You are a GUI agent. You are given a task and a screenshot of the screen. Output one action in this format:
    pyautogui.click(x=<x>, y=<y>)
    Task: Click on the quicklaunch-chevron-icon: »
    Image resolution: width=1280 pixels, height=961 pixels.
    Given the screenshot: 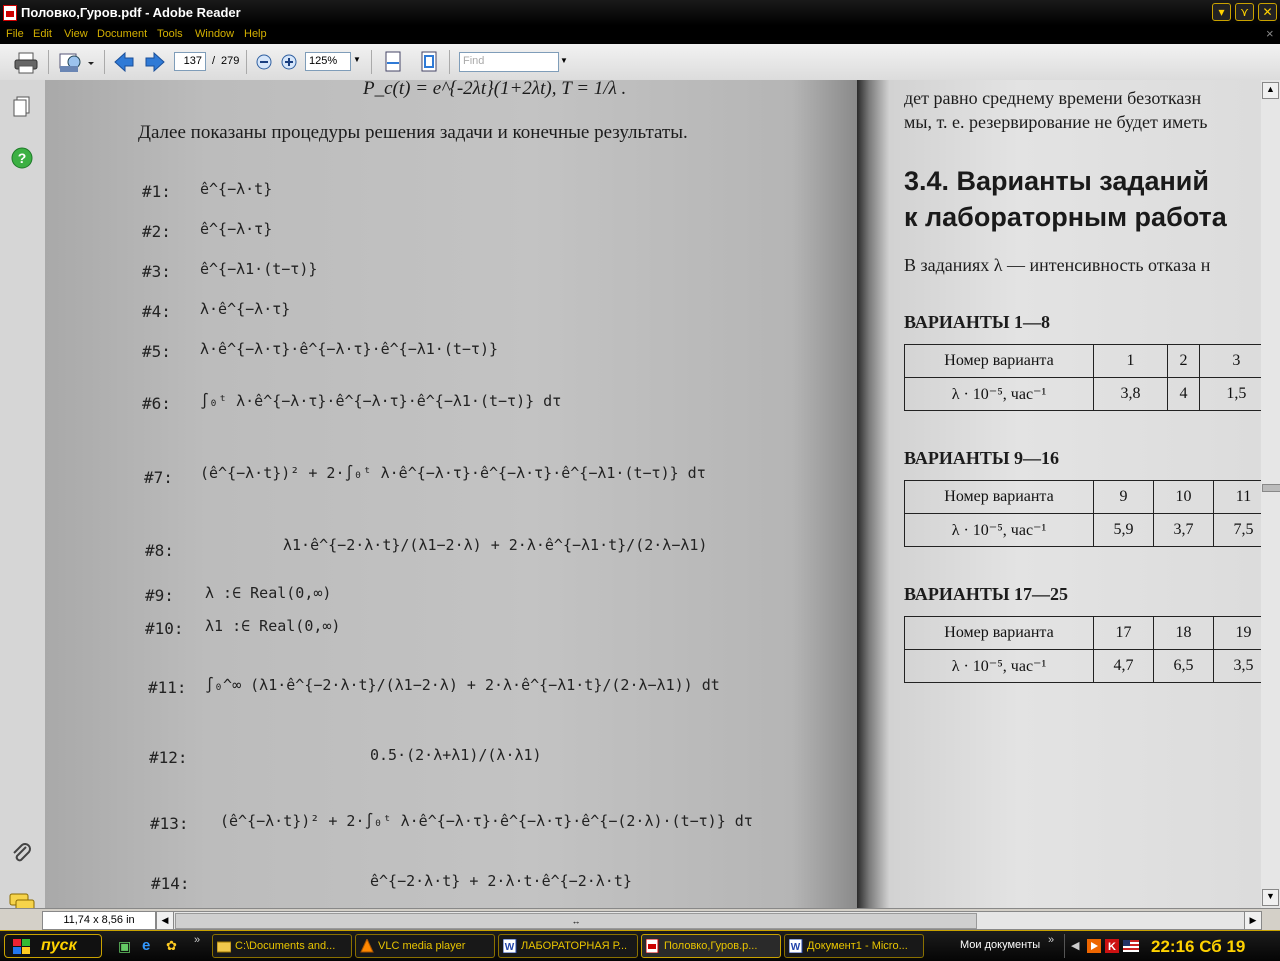 What is the action you would take?
    pyautogui.click(x=197, y=940)
    